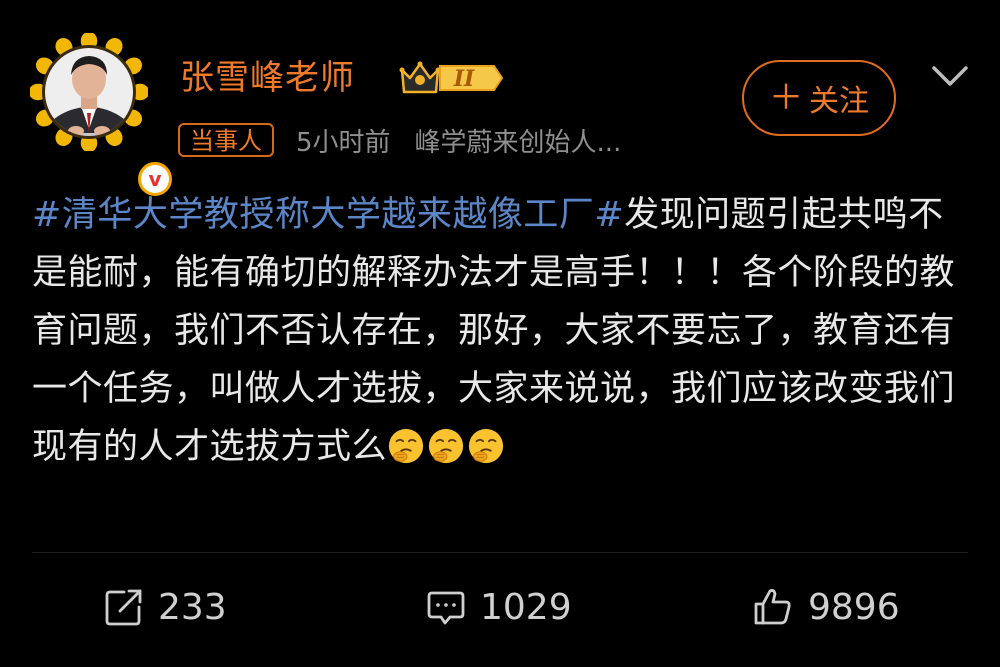  Describe the element at coordinates (526, 607) in the screenshot. I see `comment-count: 1029` at that location.